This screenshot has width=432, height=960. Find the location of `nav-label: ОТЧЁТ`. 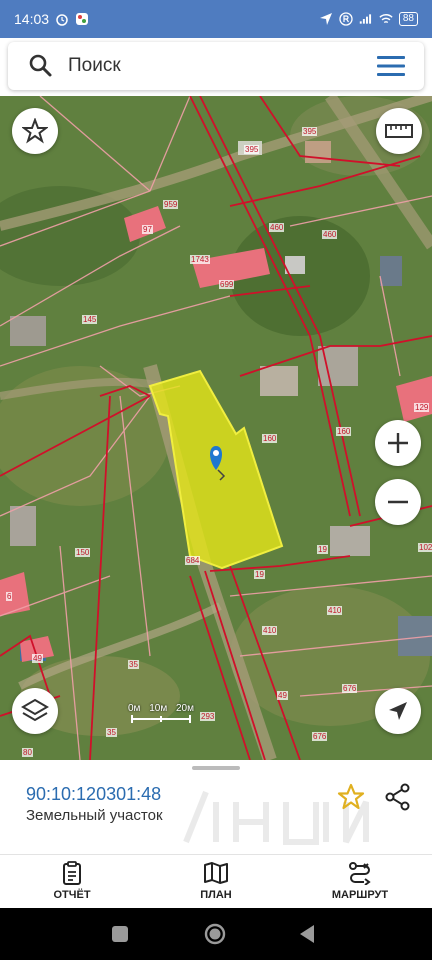

nav-label: ОТЧЁТ is located at coordinates (72, 895).